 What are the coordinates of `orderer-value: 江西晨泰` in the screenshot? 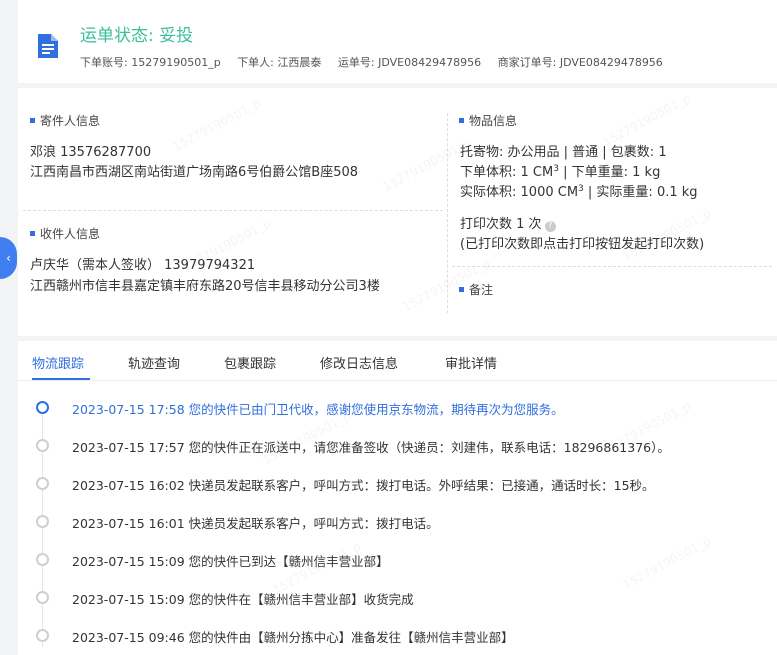 It's located at (299, 62).